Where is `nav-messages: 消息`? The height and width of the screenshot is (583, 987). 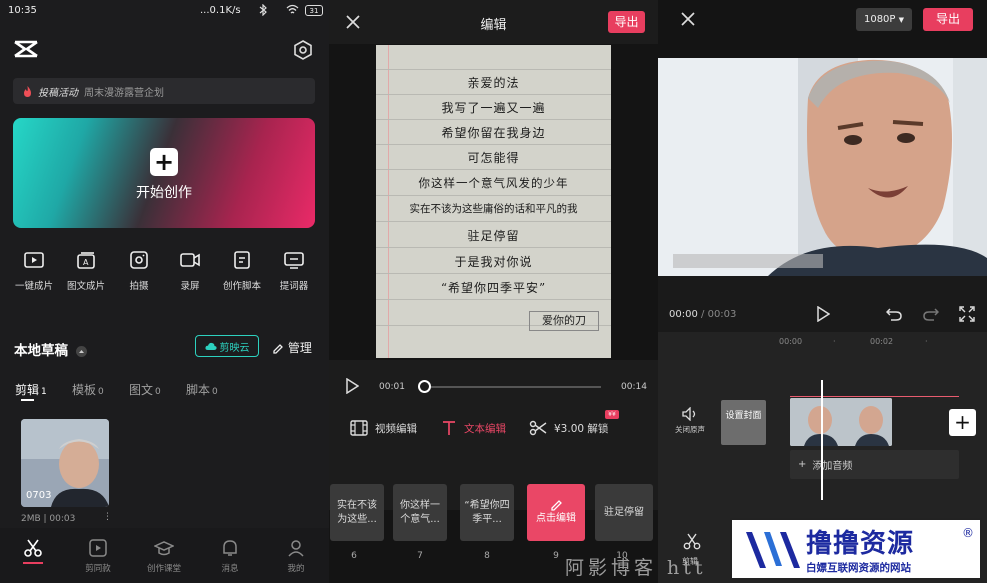 nav-messages: 消息 is located at coordinates (230, 556).